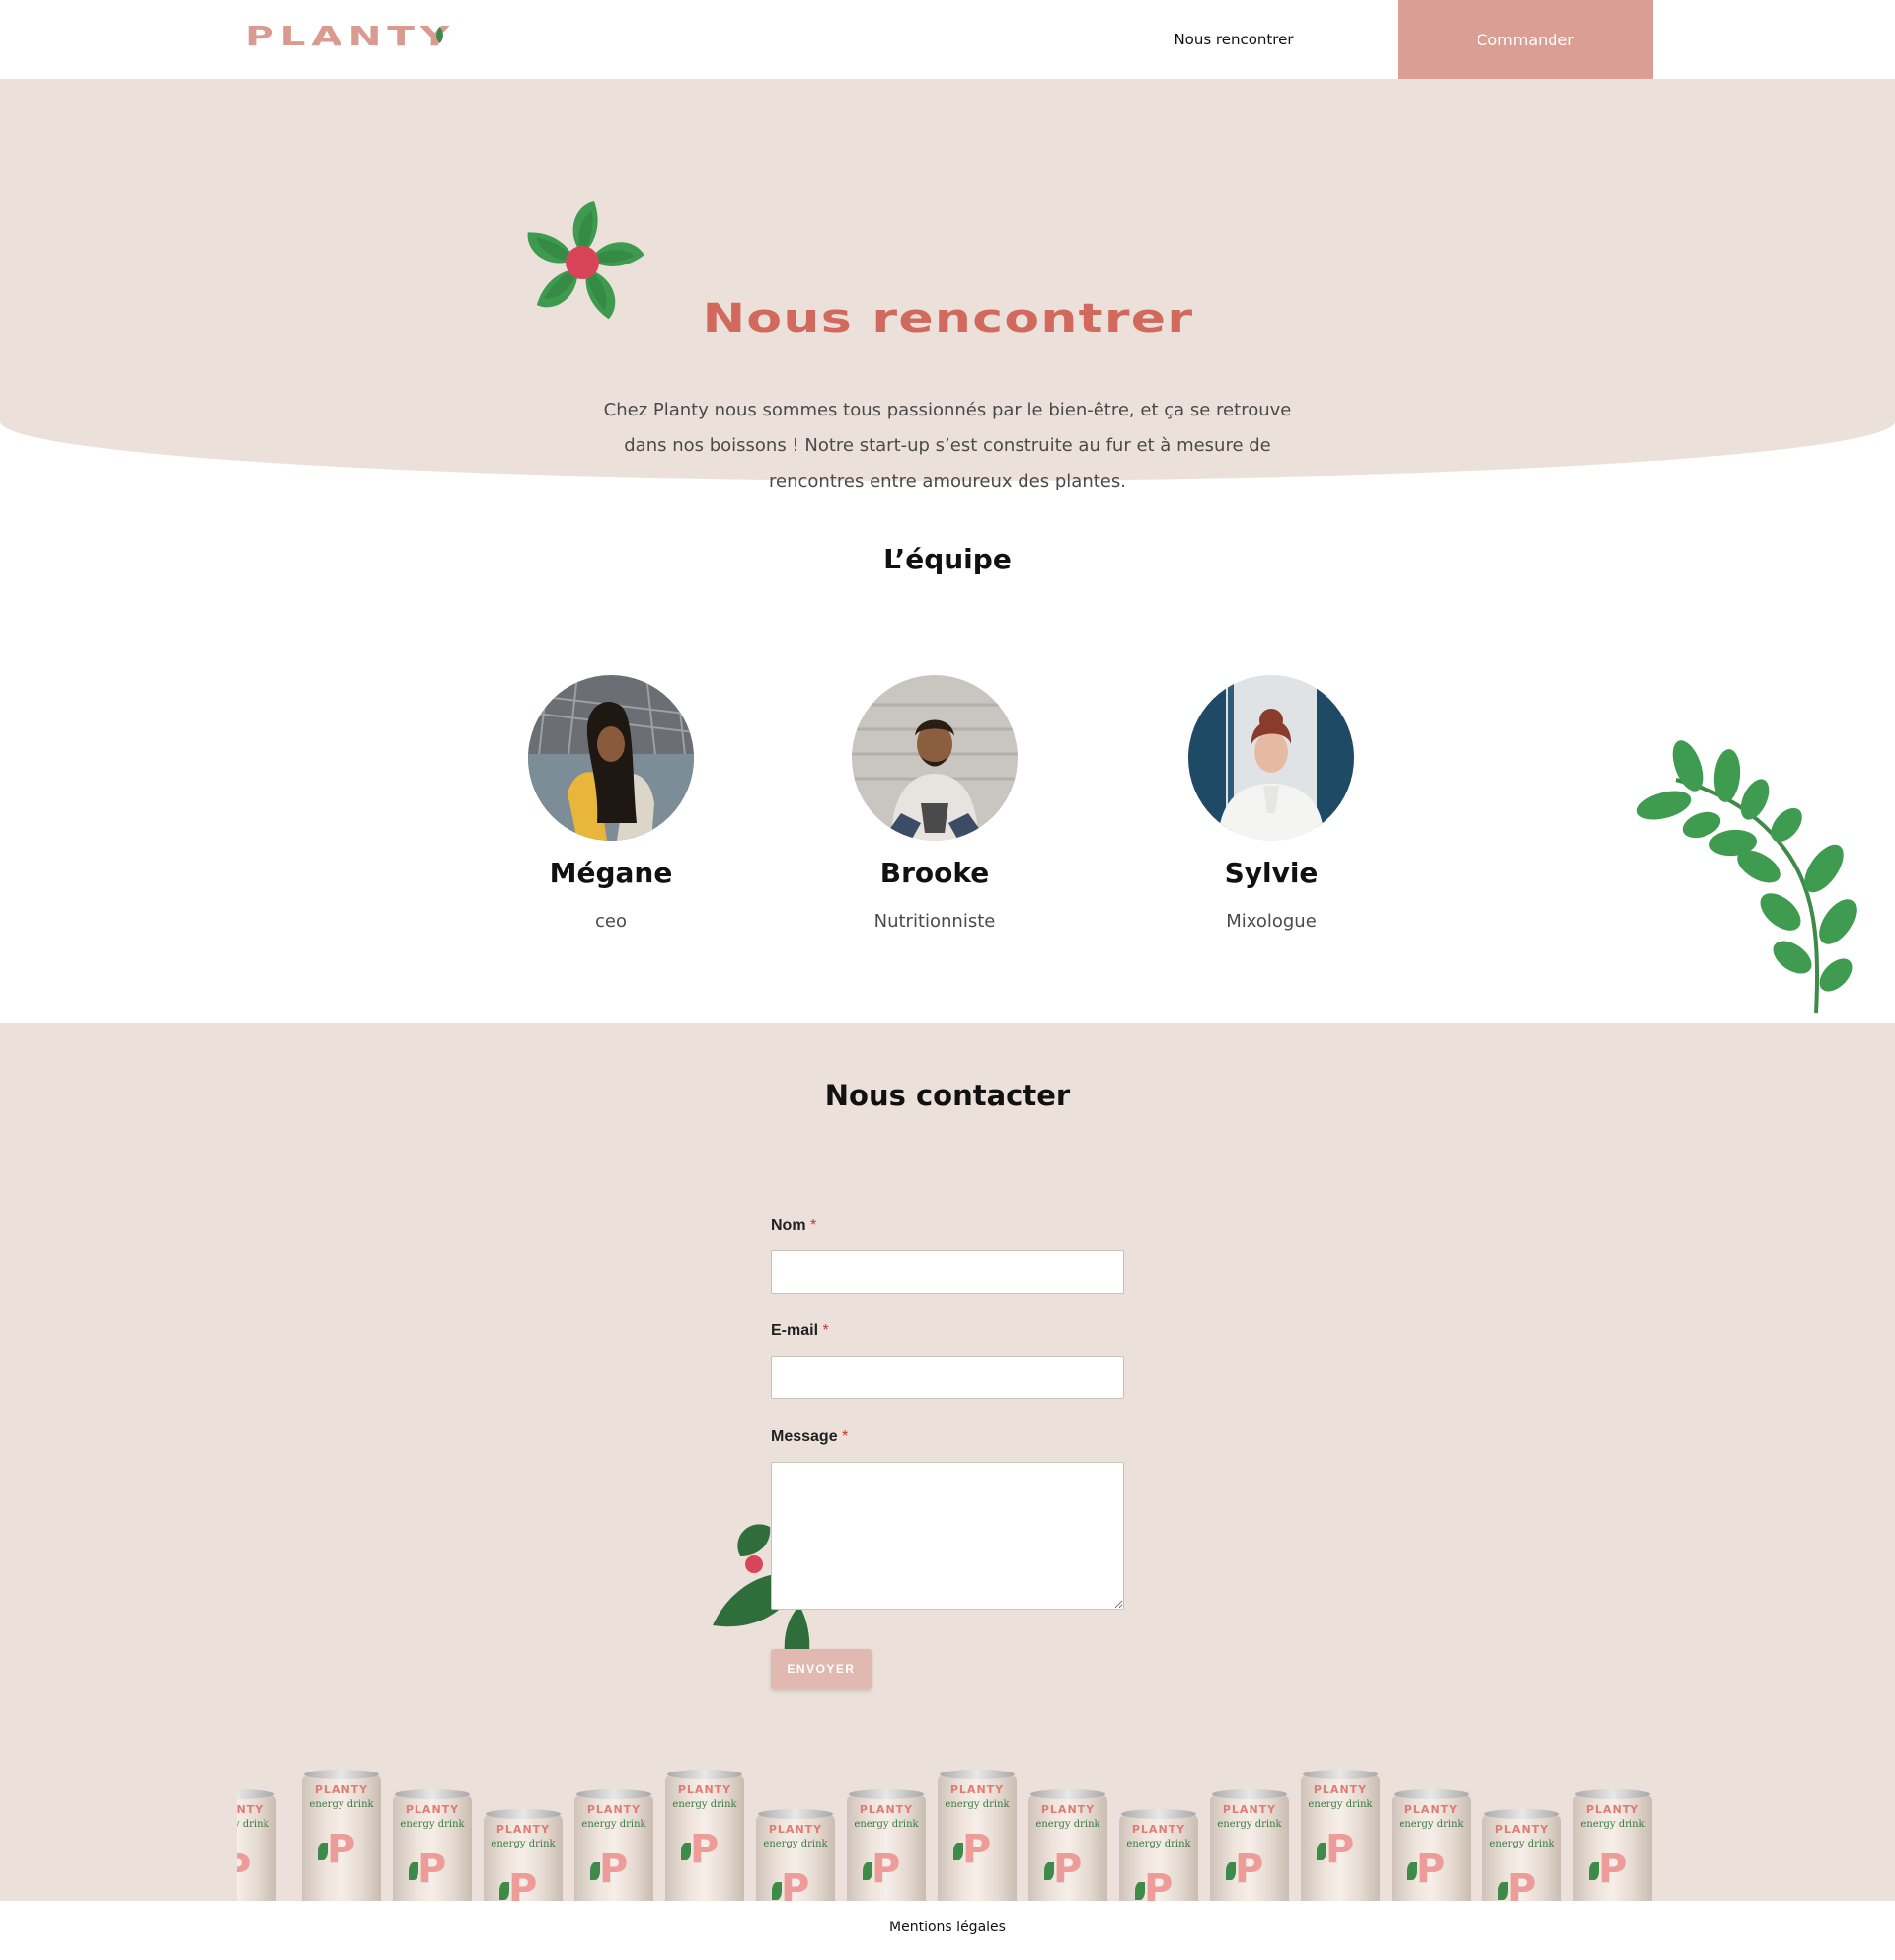 The height and width of the screenshot is (1960, 1895). What do you see at coordinates (1525, 39) in the screenshot?
I see `order-button: Commander` at bounding box center [1525, 39].